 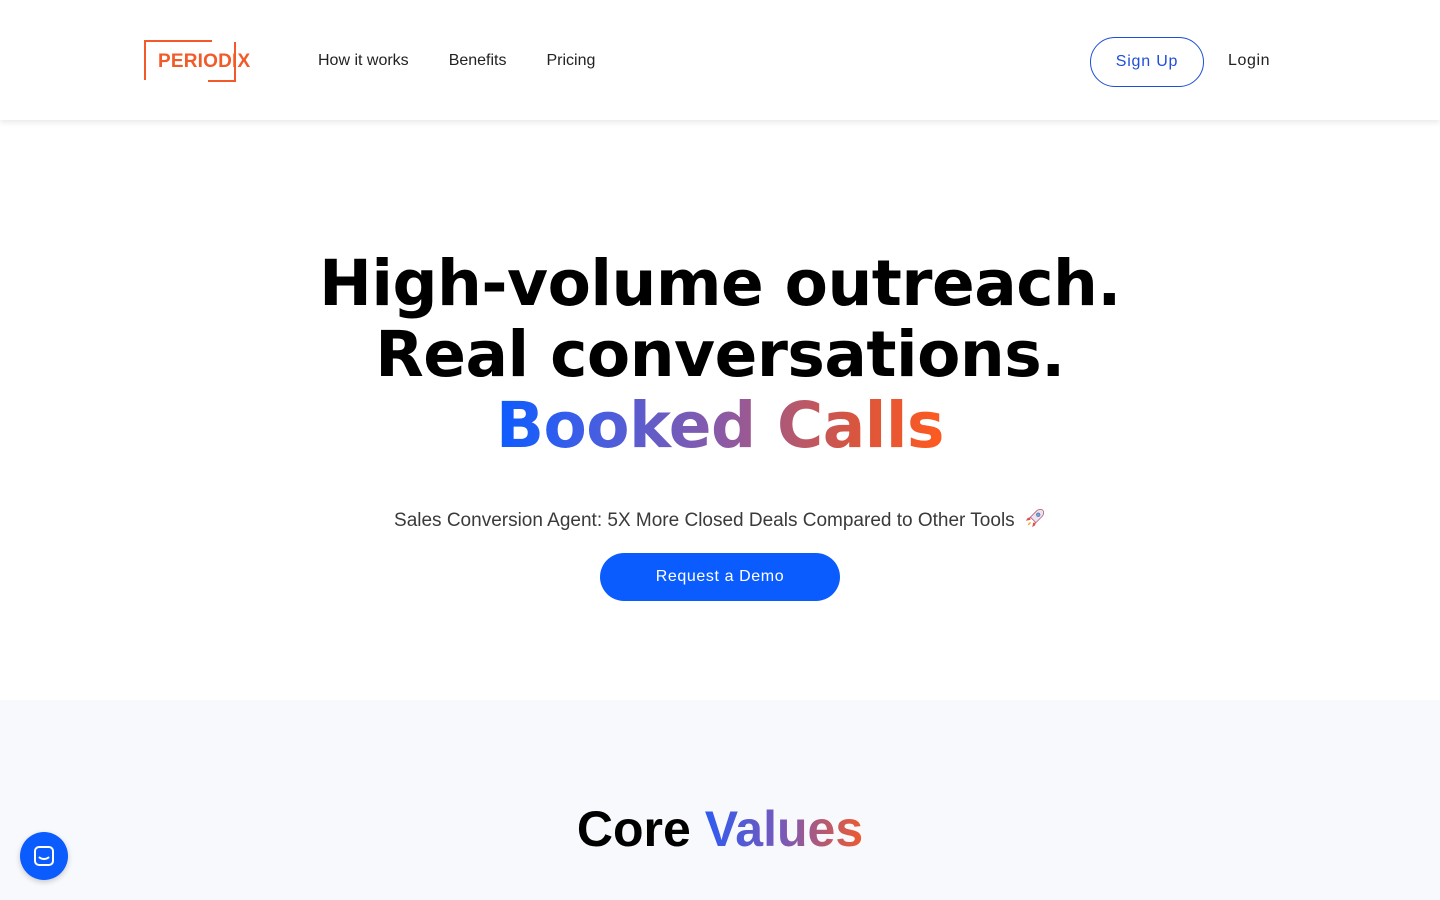 I want to click on hero-line-2: Real conversations., so click(x=720, y=354).